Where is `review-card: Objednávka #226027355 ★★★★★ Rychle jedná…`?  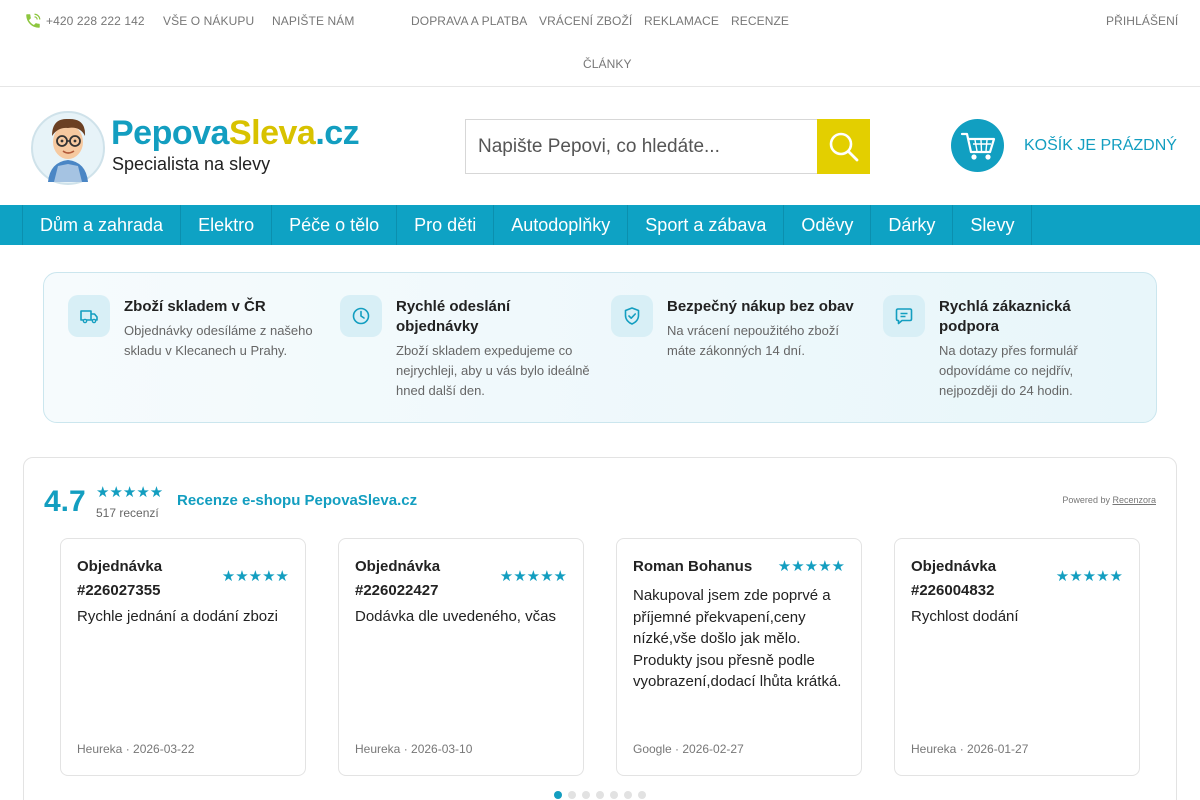
review-card: Objednávka #226027355 ★★★★★ Rychle jedná… is located at coordinates (183, 657).